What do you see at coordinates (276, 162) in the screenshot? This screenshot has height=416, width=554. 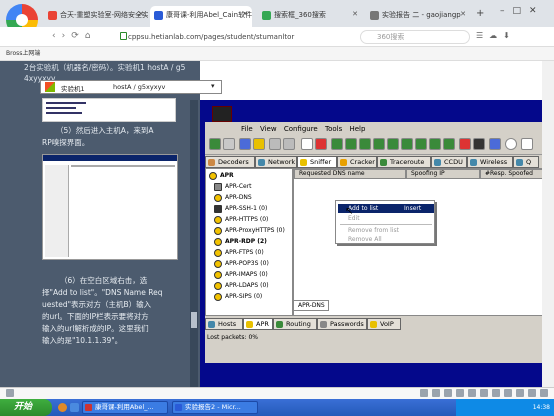 I see `tab-network: Network` at bounding box center [276, 162].